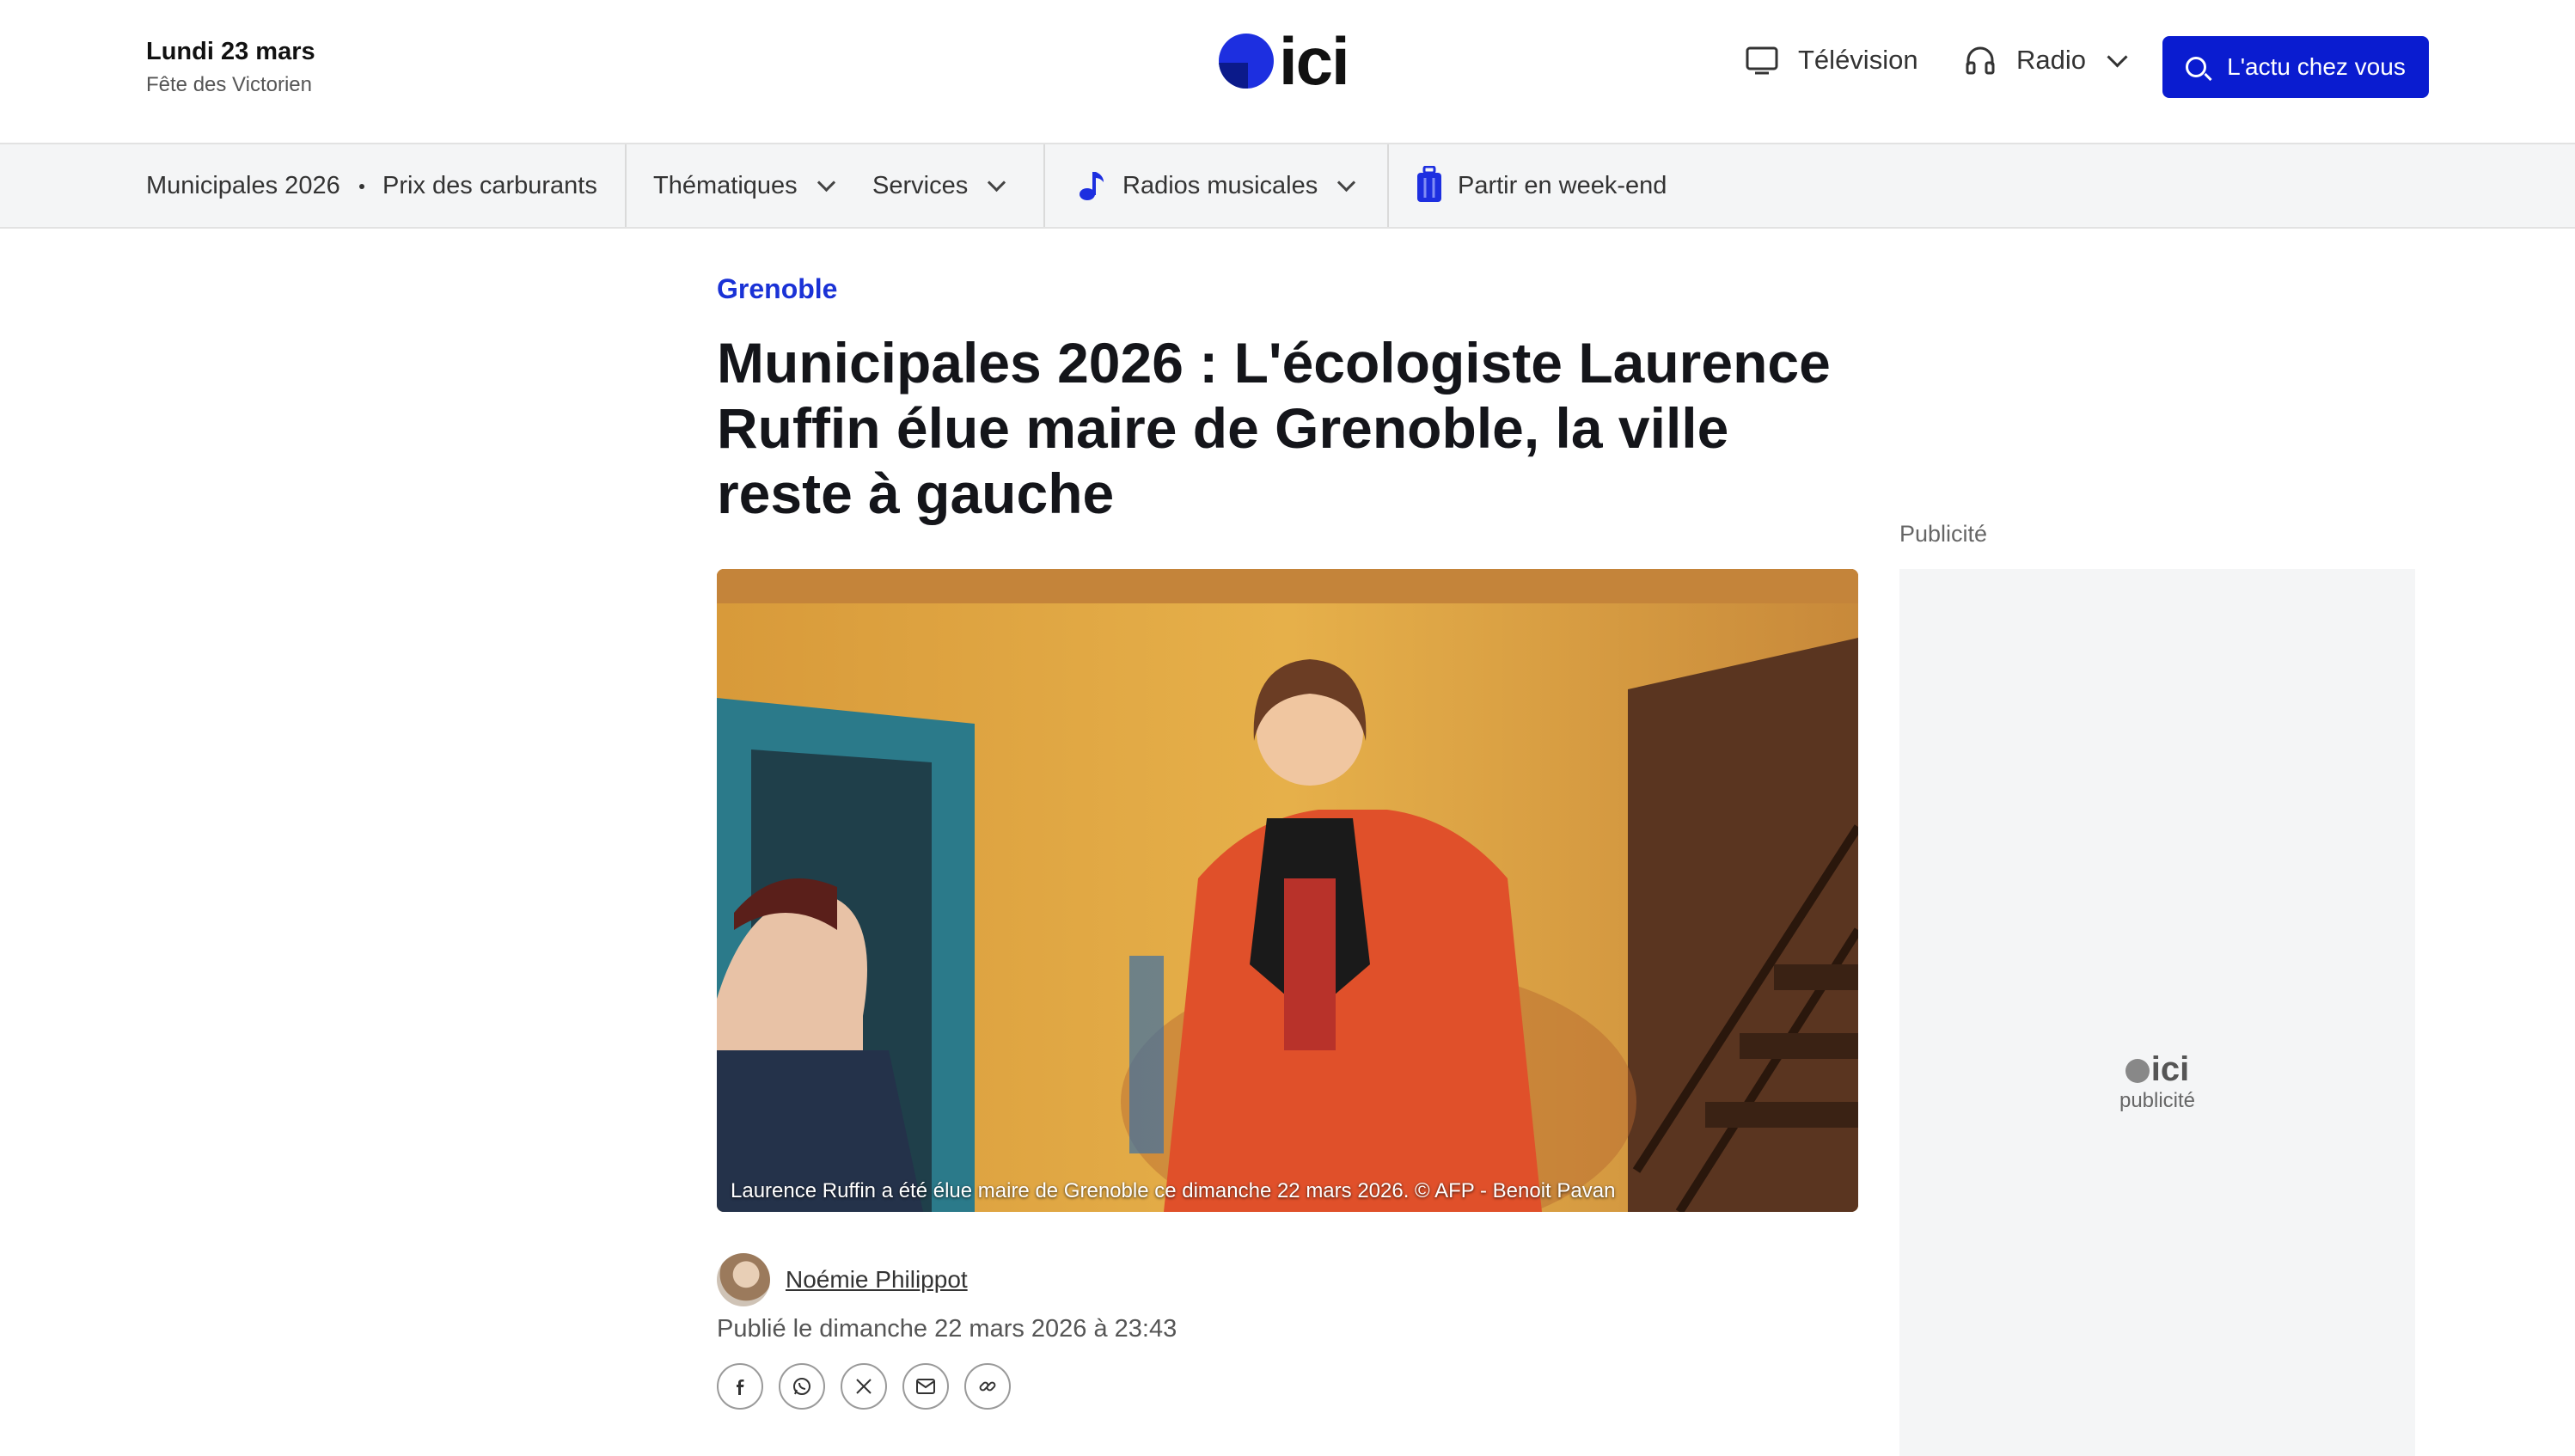 This screenshot has width=2575, height=1456. I want to click on share-bar, so click(871, 1386).